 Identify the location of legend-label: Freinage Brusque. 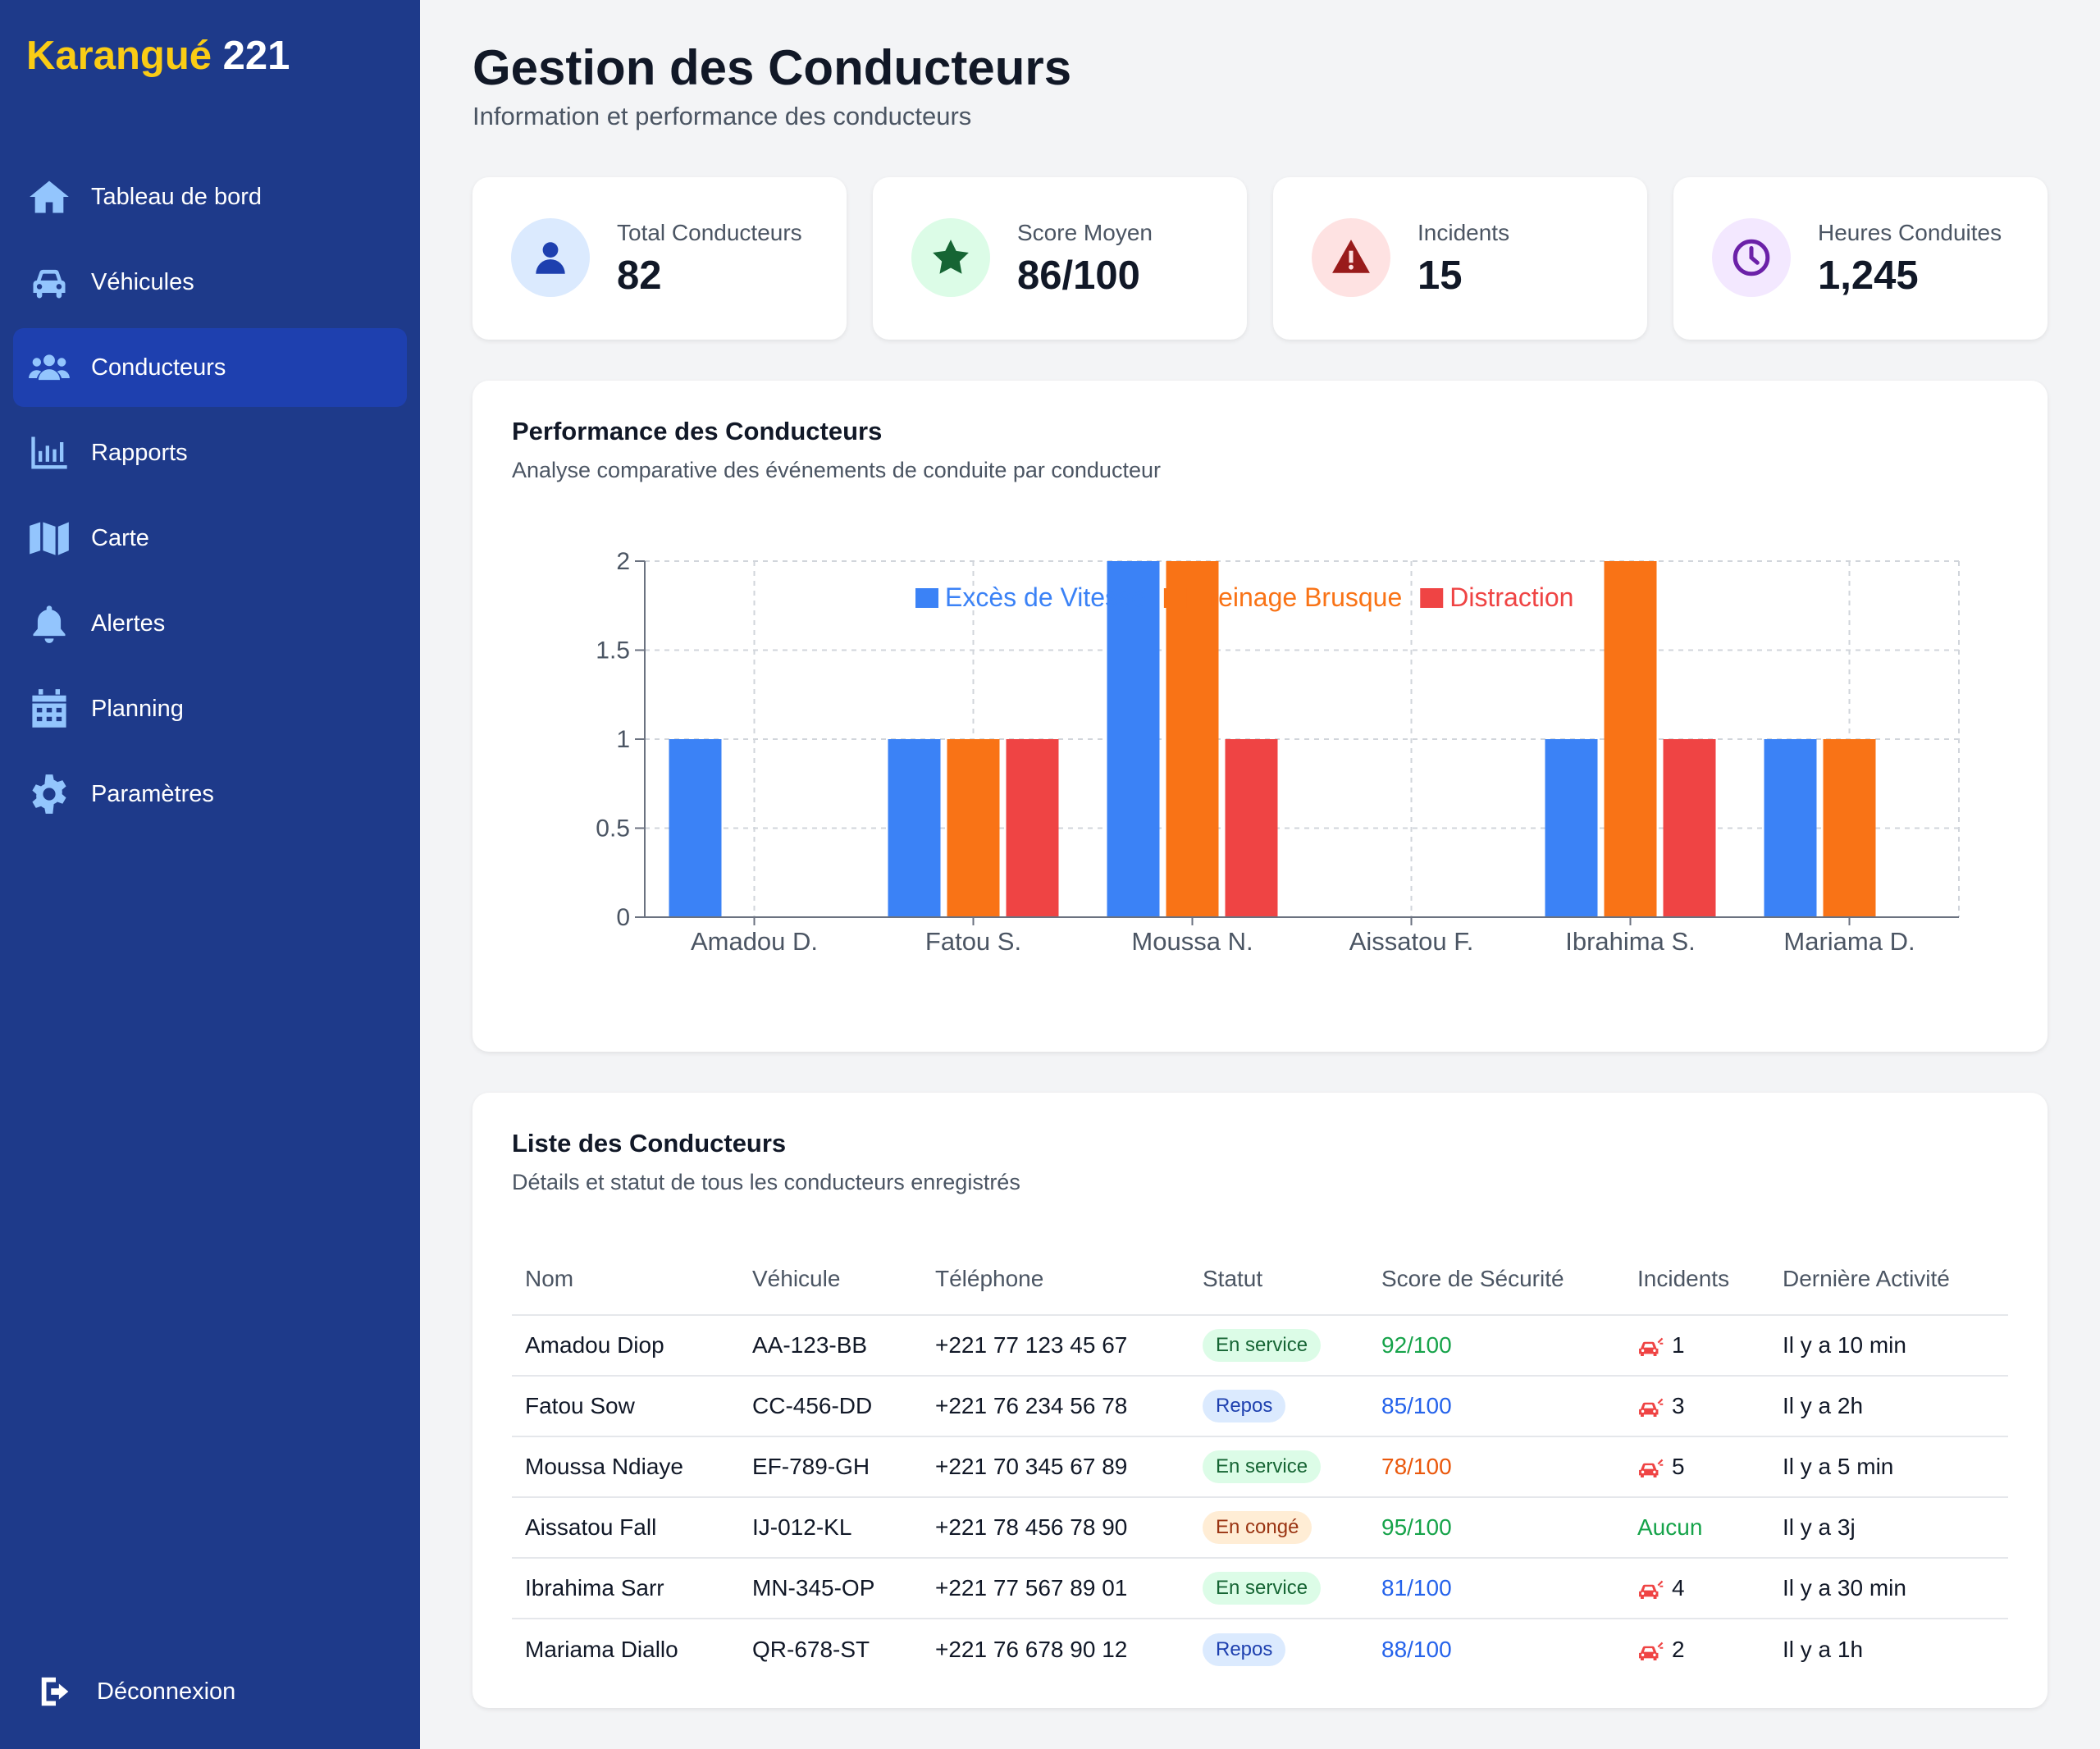
(1298, 597).